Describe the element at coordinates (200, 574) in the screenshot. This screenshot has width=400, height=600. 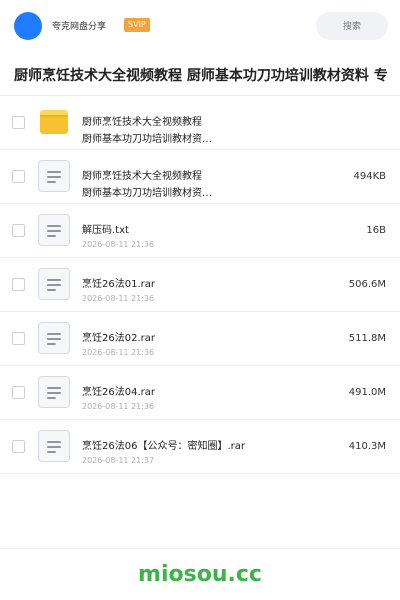
I see `watermark: miosou.cc` at that location.